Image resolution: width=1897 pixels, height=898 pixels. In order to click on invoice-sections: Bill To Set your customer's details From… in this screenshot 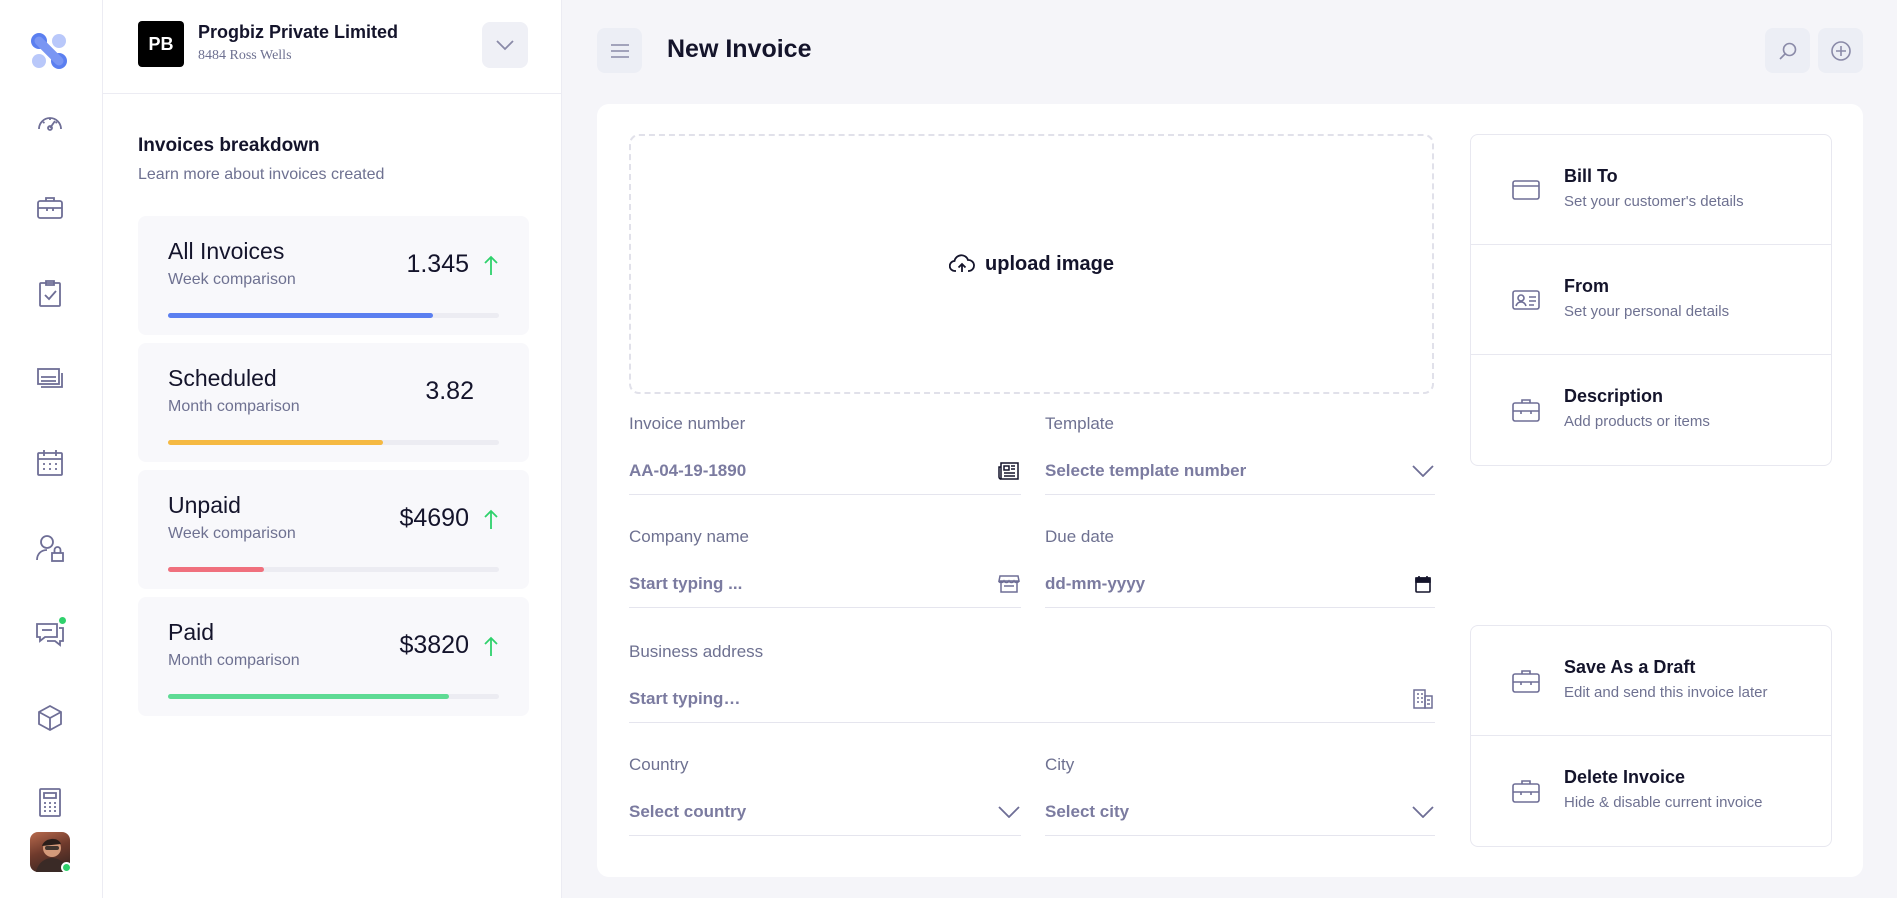, I will do `click(1651, 300)`.